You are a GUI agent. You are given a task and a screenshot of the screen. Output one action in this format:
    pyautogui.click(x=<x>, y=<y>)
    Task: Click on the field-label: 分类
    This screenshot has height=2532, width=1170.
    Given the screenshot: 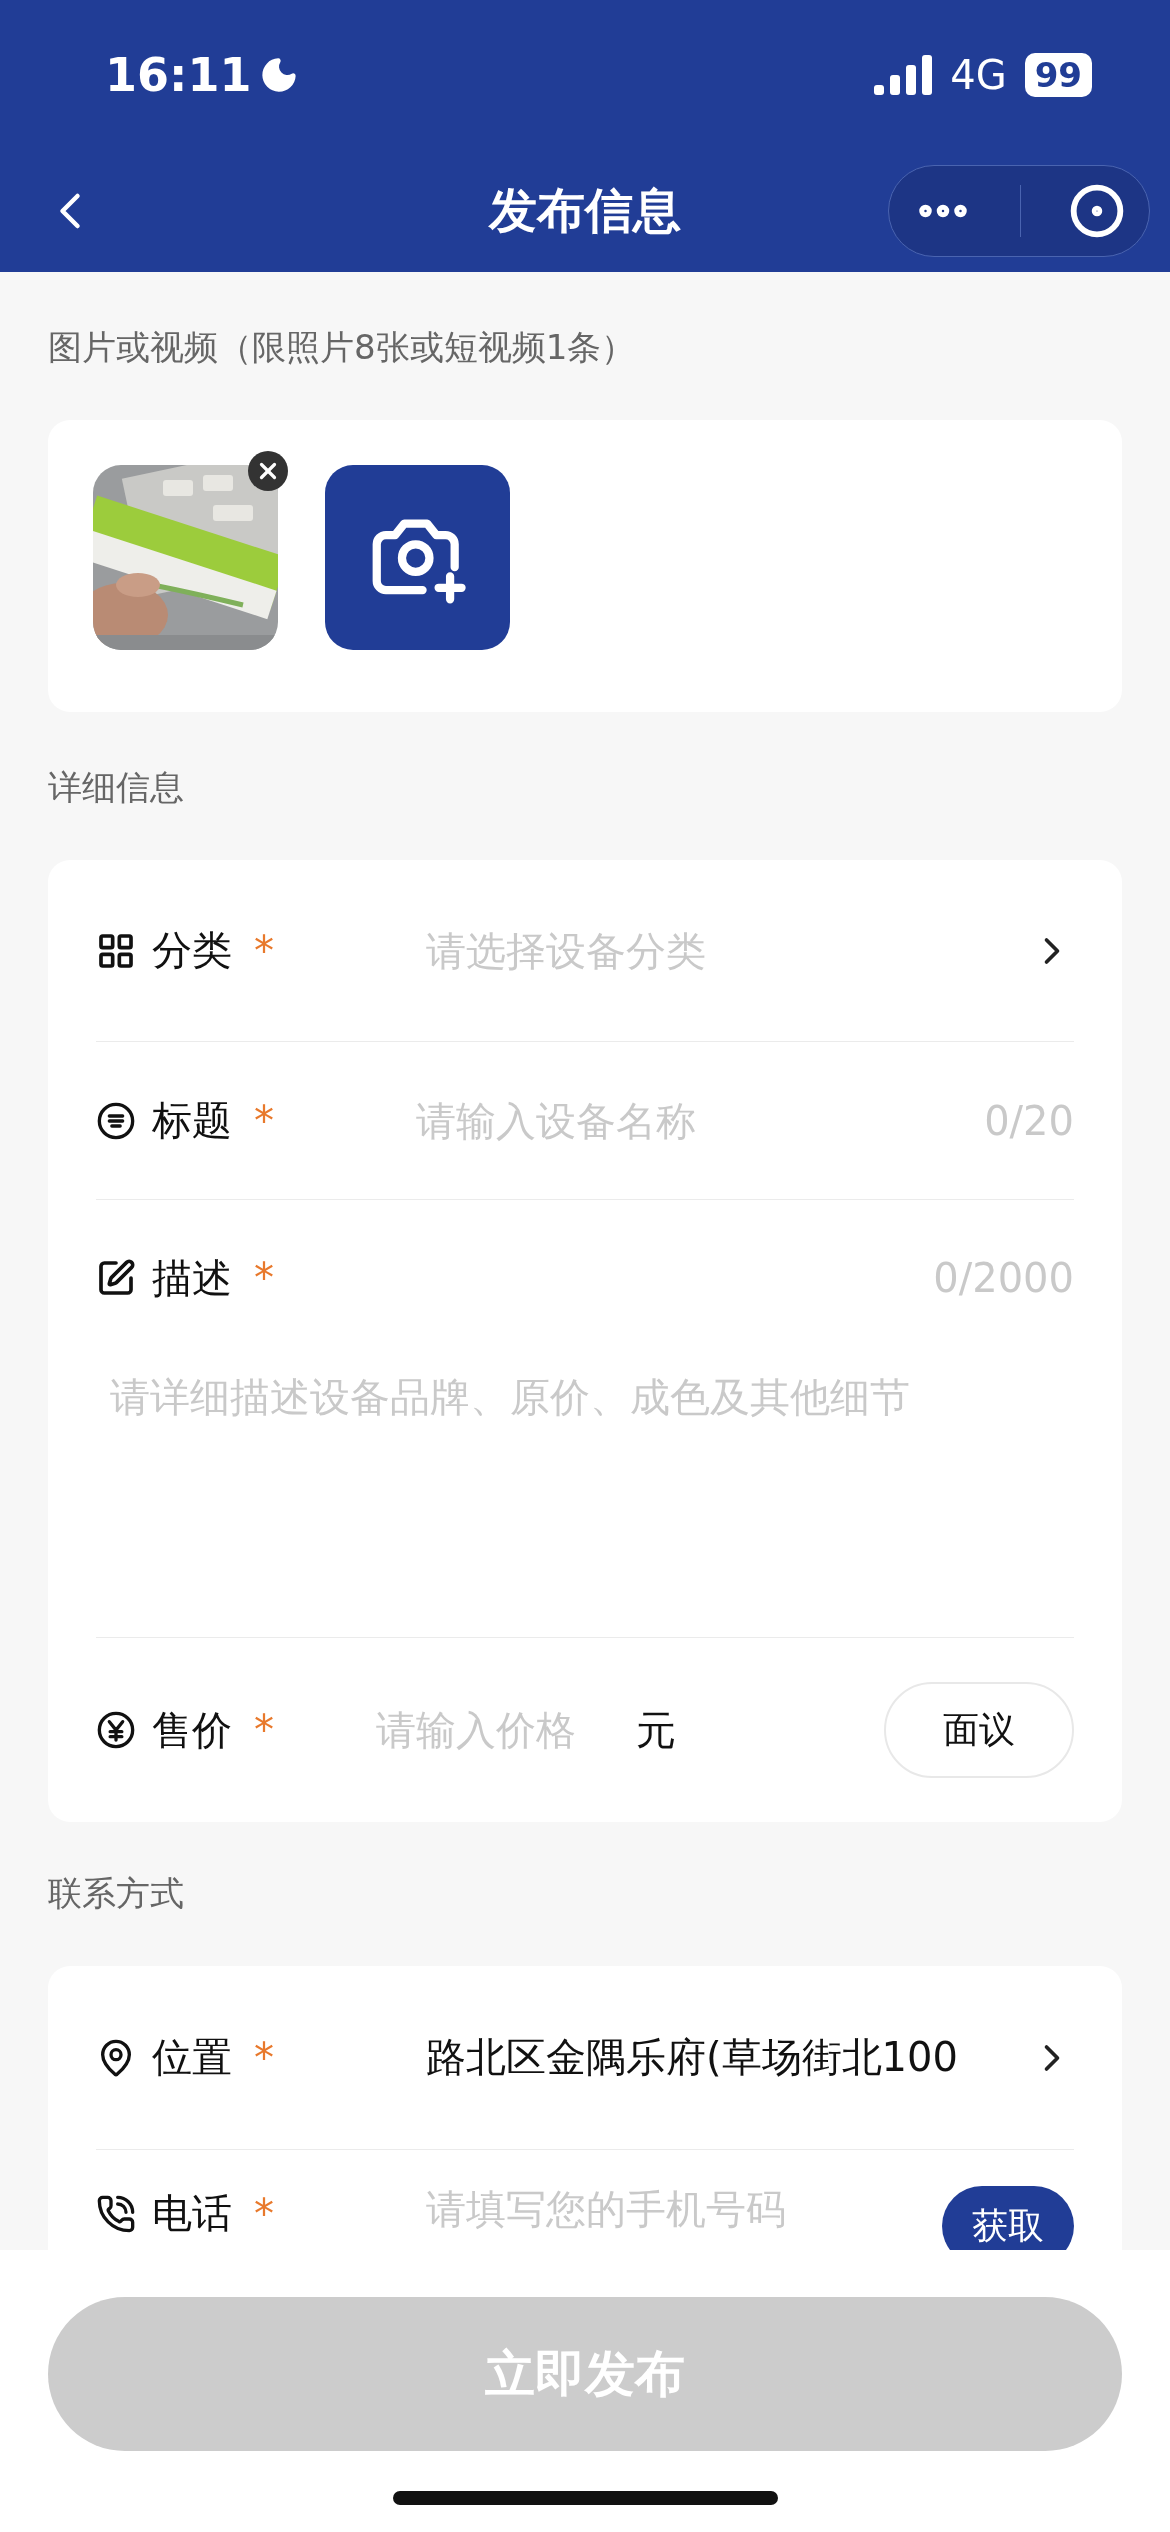 What is the action you would take?
    pyautogui.click(x=192, y=950)
    